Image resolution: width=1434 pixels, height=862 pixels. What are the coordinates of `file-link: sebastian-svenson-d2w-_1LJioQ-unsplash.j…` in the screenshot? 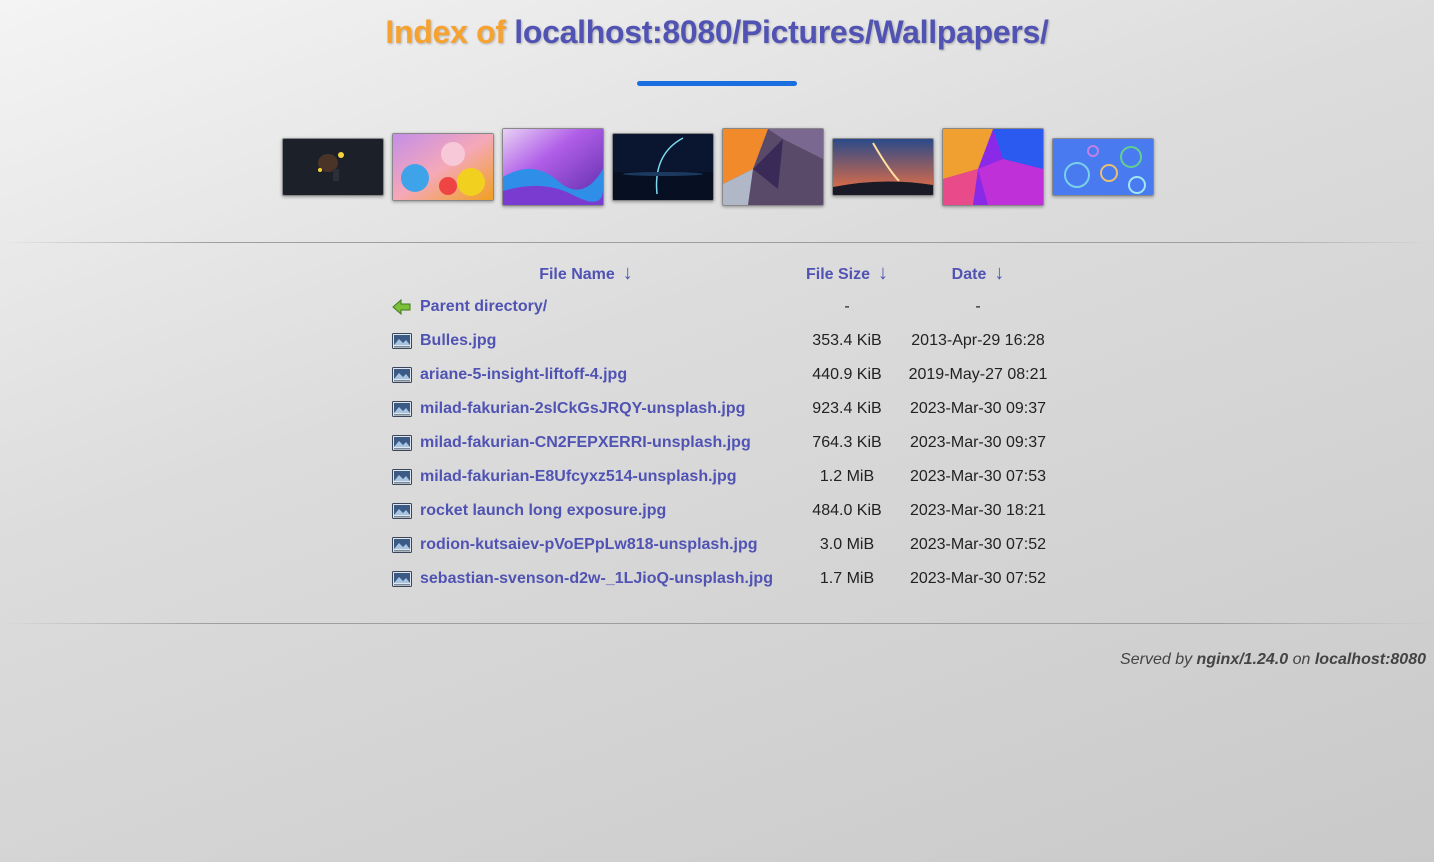 It's located at (596, 578).